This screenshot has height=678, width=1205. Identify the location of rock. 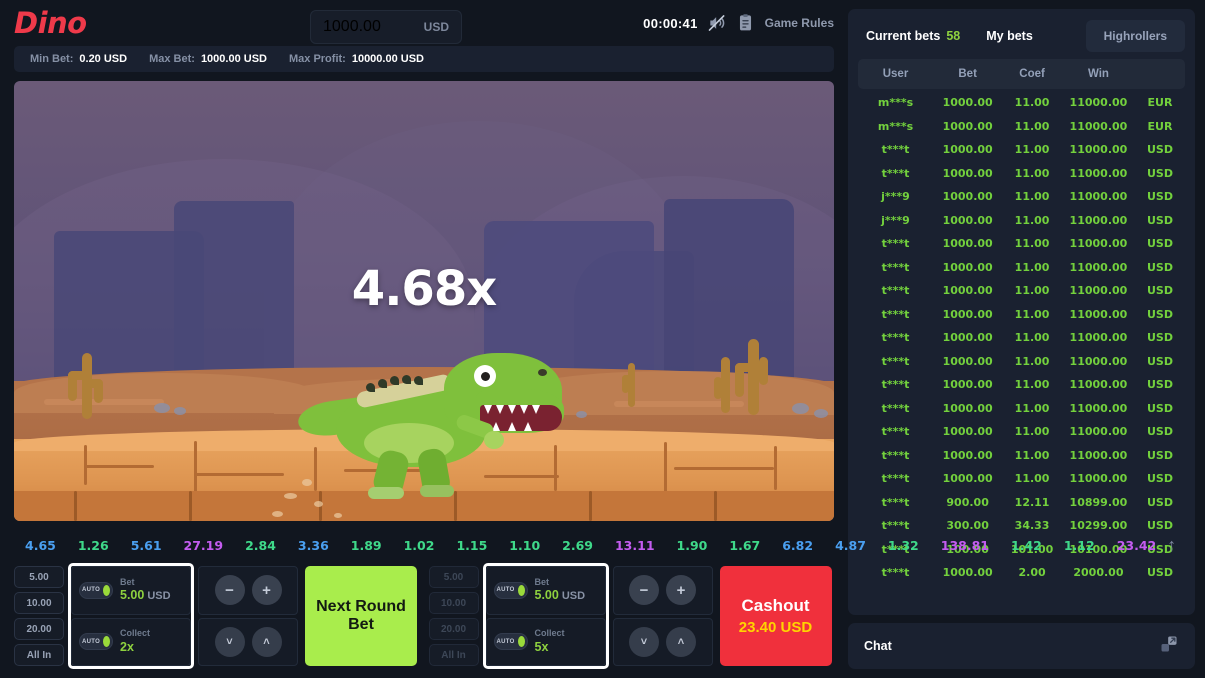
(581, 414).